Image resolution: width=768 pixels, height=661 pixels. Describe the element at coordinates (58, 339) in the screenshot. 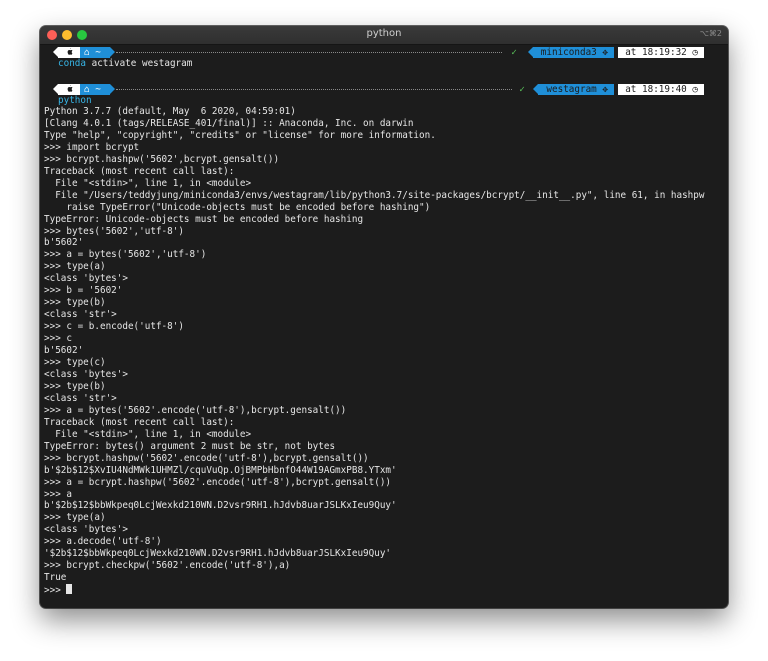

I see `output-line: >>> c` at that location.